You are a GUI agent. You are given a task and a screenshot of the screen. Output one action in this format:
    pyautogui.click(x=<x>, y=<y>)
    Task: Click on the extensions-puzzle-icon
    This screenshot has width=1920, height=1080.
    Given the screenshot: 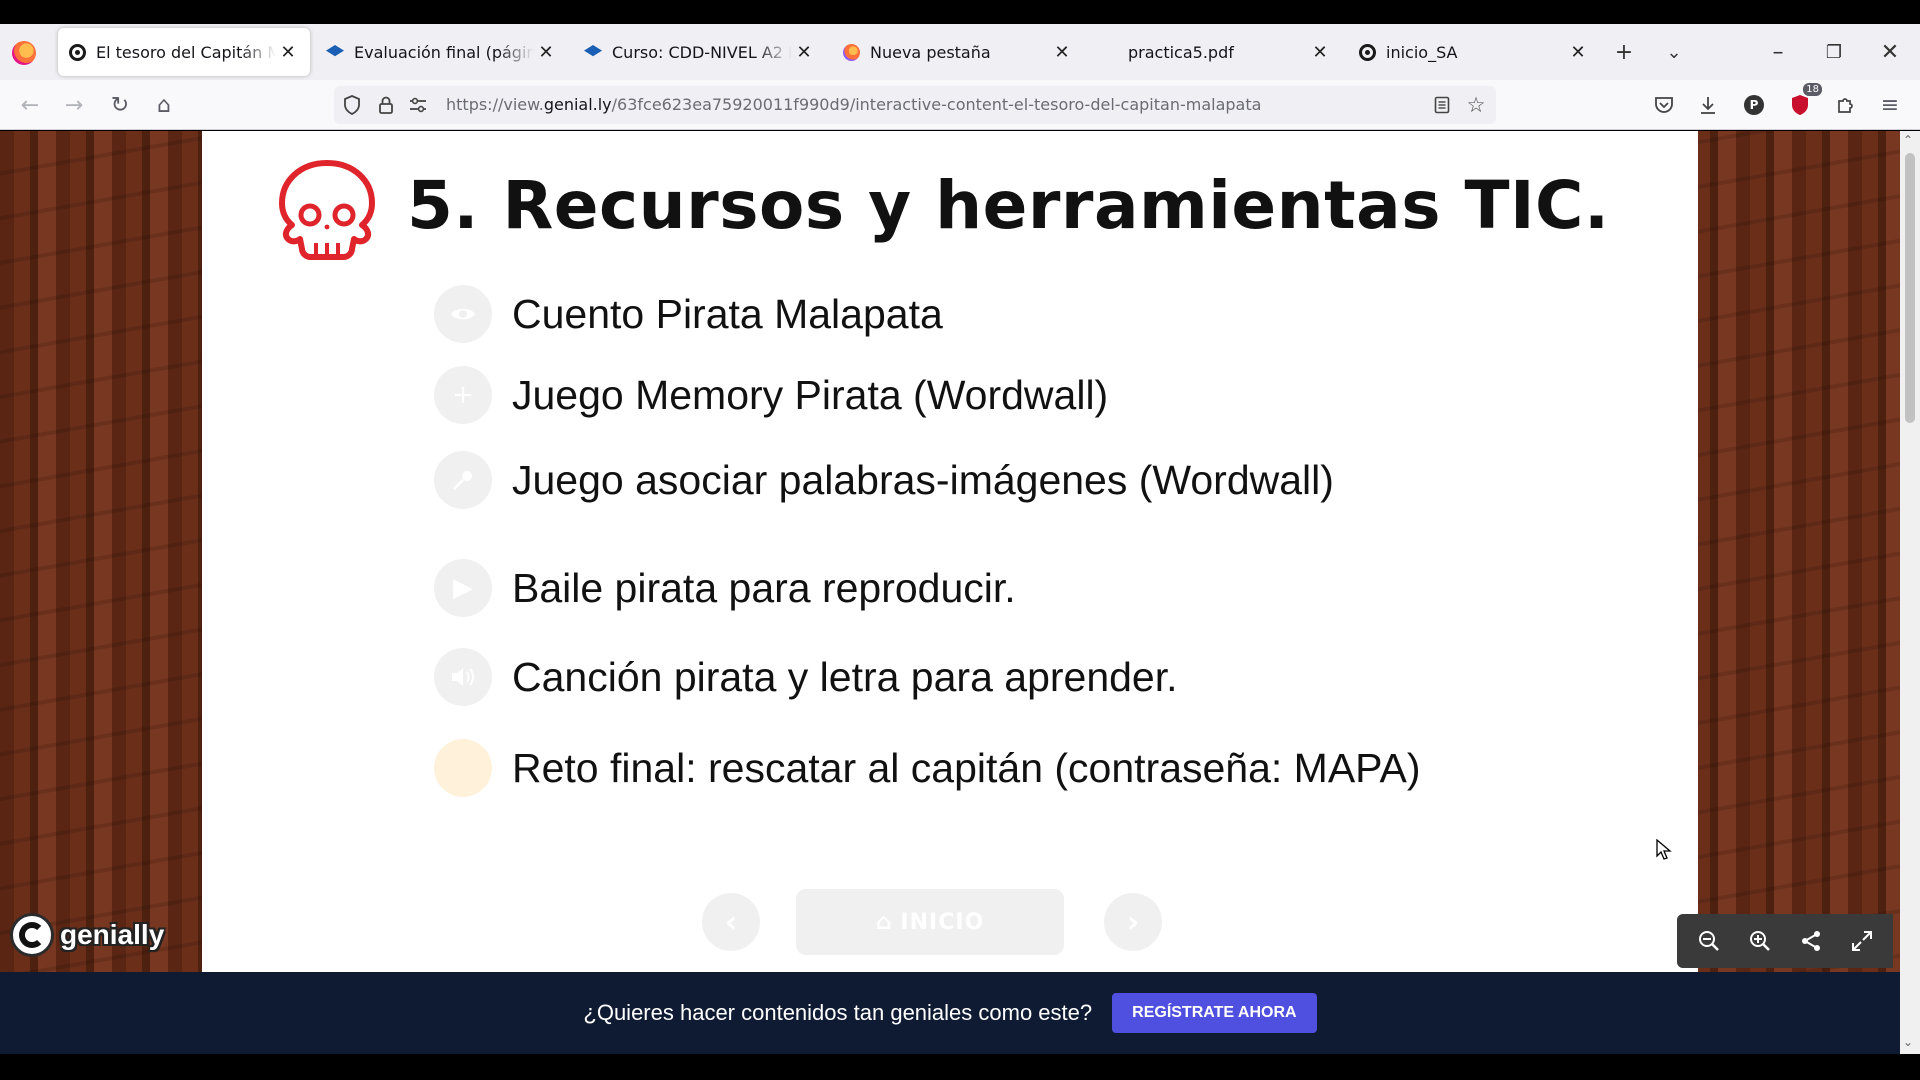 What is the action you would take?
    pyautogui.click(x=1846, y=105)
    